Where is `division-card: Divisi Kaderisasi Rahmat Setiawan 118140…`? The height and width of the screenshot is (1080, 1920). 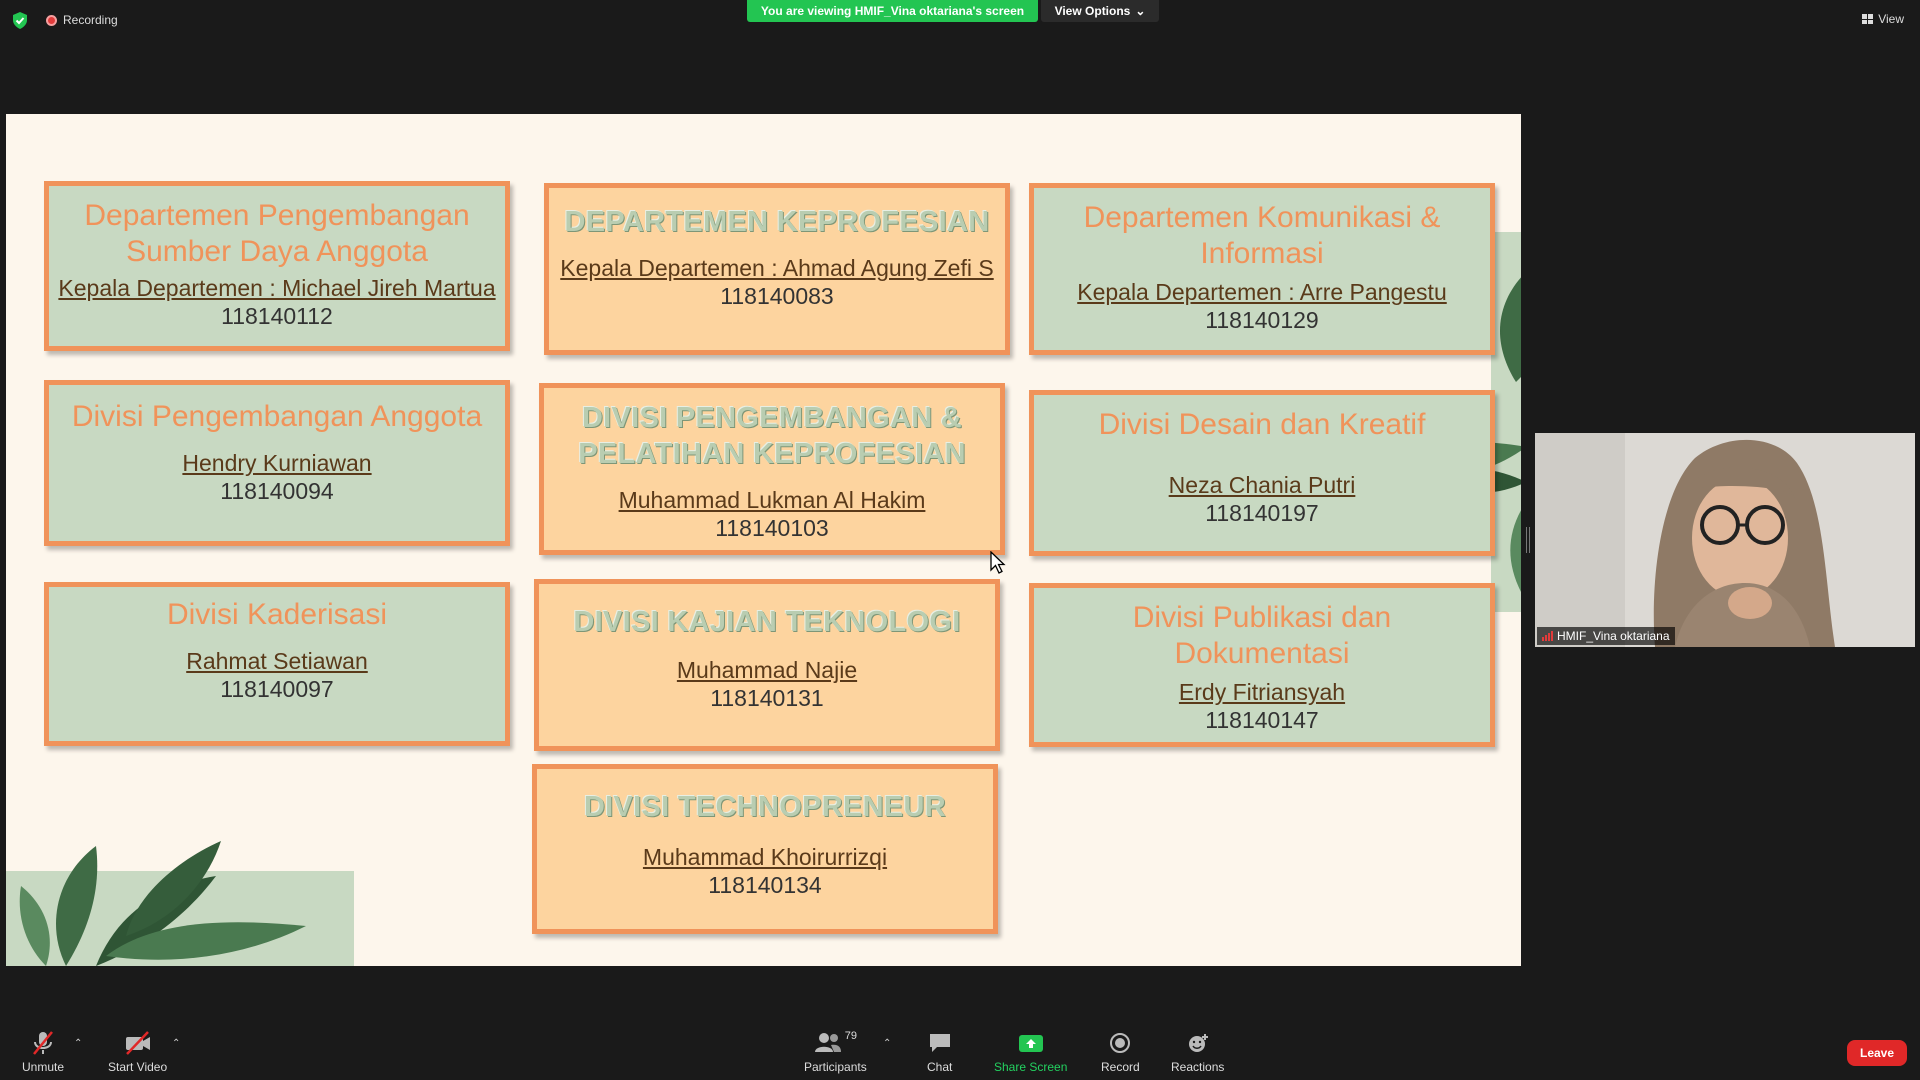 division-card: Divisi Kaderisasi Rahmat Setiawan 118140… is located at coordinates (277, 664).